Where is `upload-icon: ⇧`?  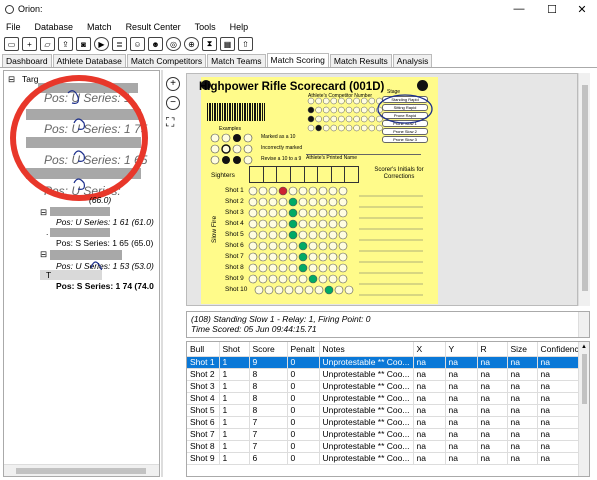 upload-icon: ⇧ is located at coordinates (245, 44).